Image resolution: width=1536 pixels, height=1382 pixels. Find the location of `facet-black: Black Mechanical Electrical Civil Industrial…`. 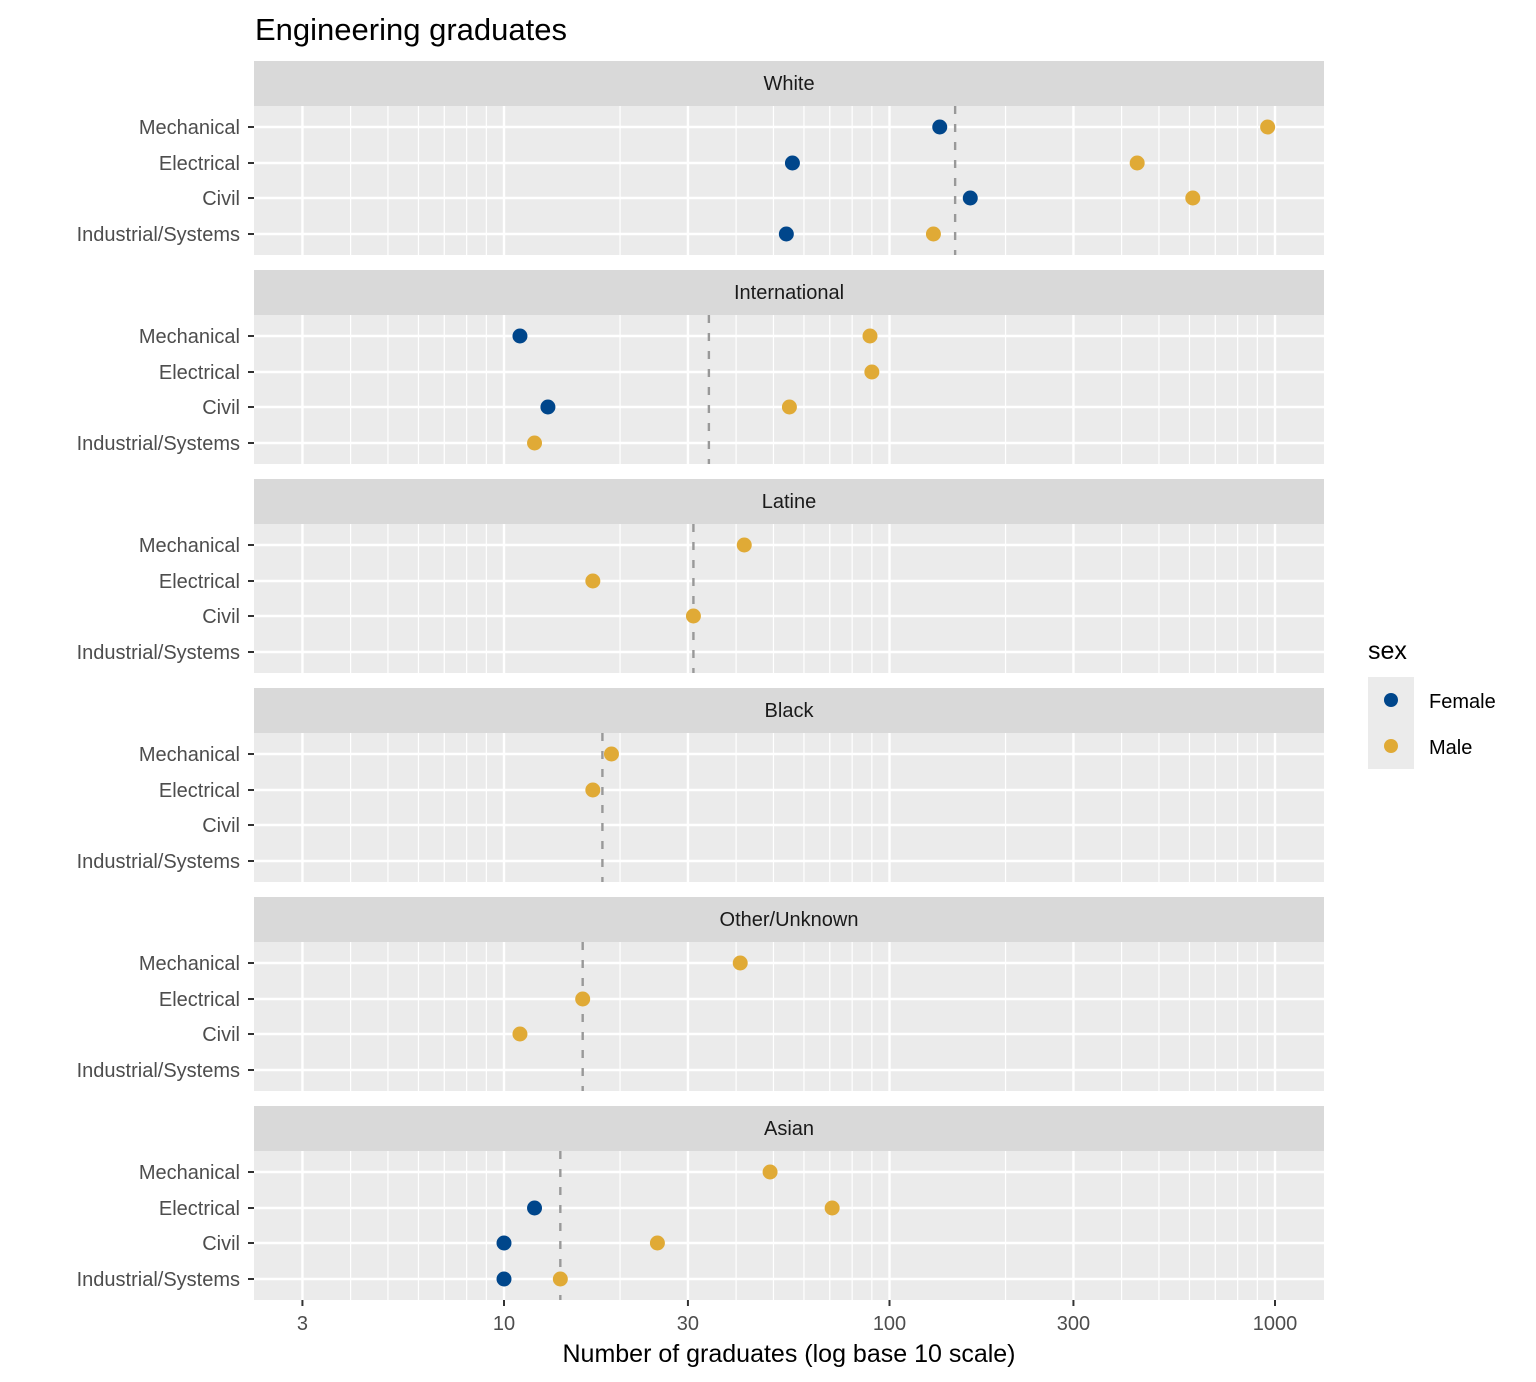

facet-black: Black Mechanical Electrical Civil Industrial… is located at coordinates (700, 785).